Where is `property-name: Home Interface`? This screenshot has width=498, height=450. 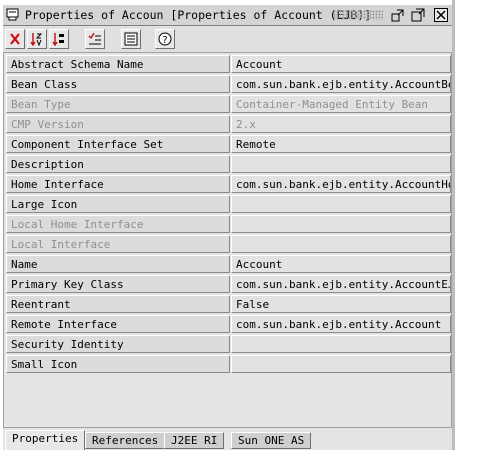 property-name: Home Interface is located at coordinates (118, 184).